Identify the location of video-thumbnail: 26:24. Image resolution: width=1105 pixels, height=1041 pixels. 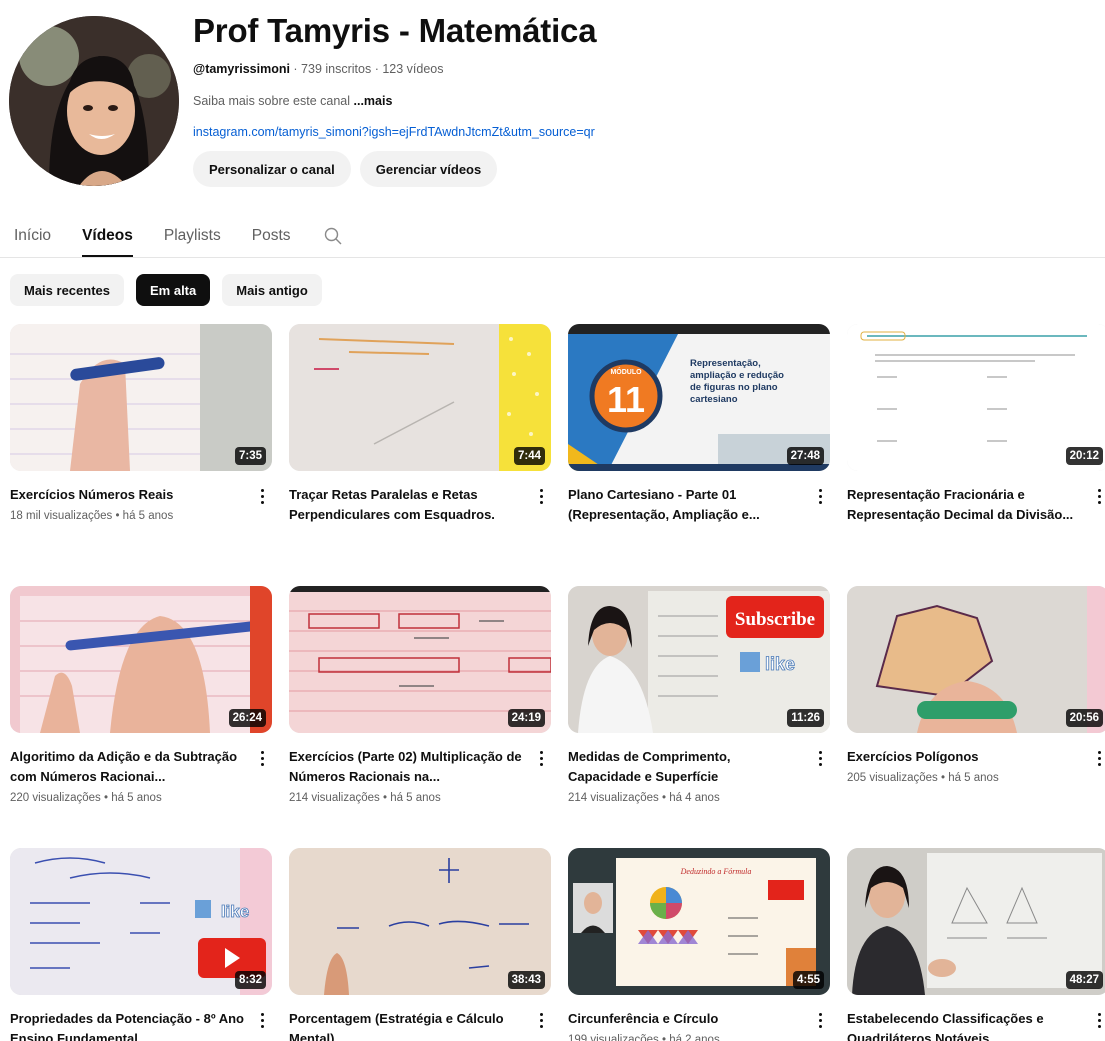
(141, 659).